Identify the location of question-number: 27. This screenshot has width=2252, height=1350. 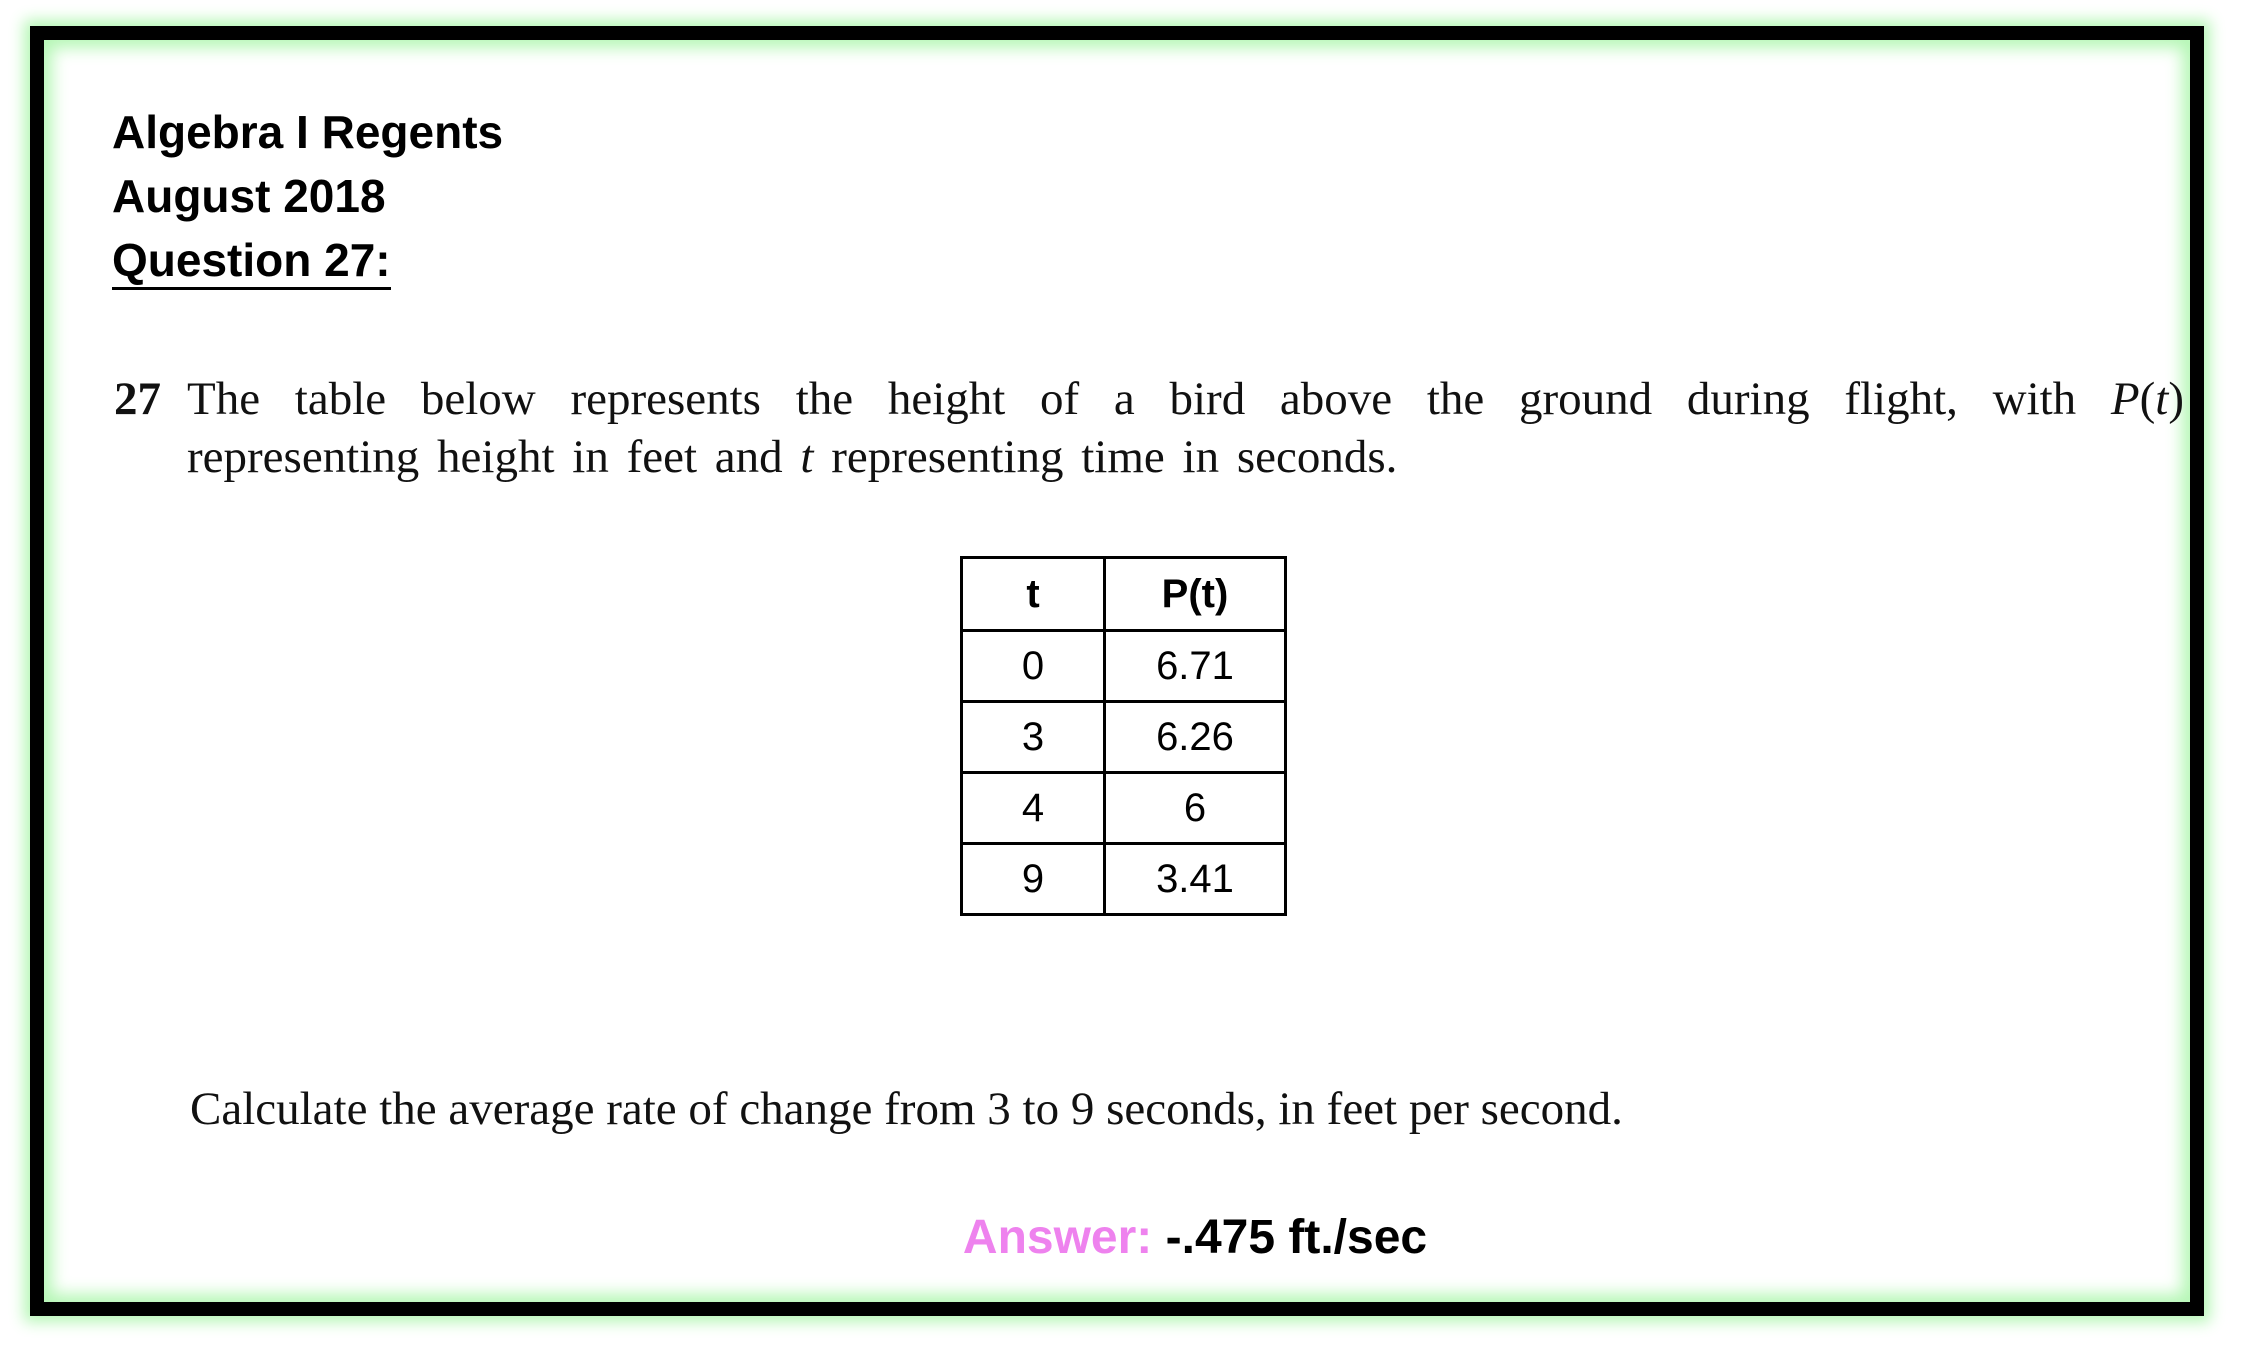
(137, 399).